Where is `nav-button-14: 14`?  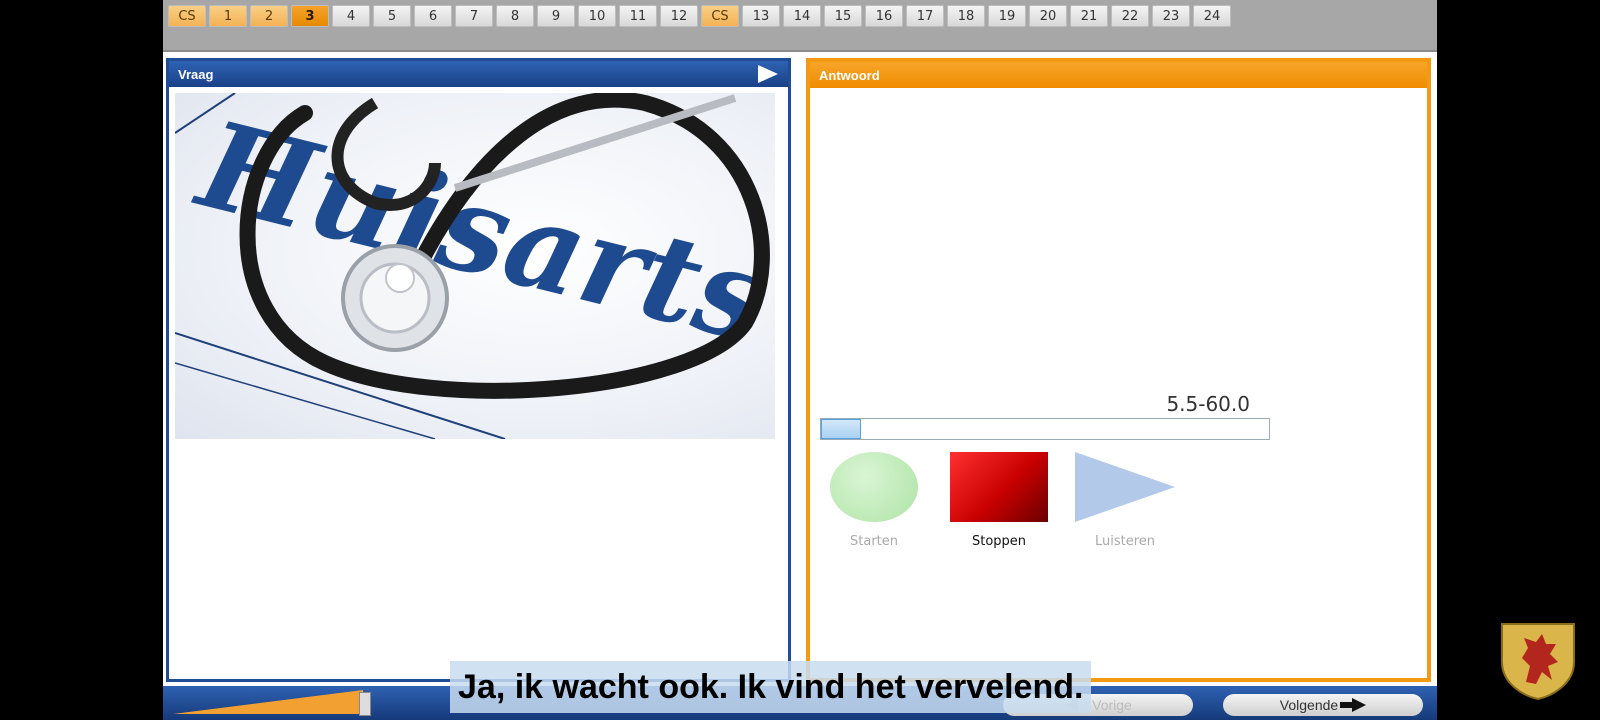
nav-button-14: 14 is located at coordinates (802, 16).